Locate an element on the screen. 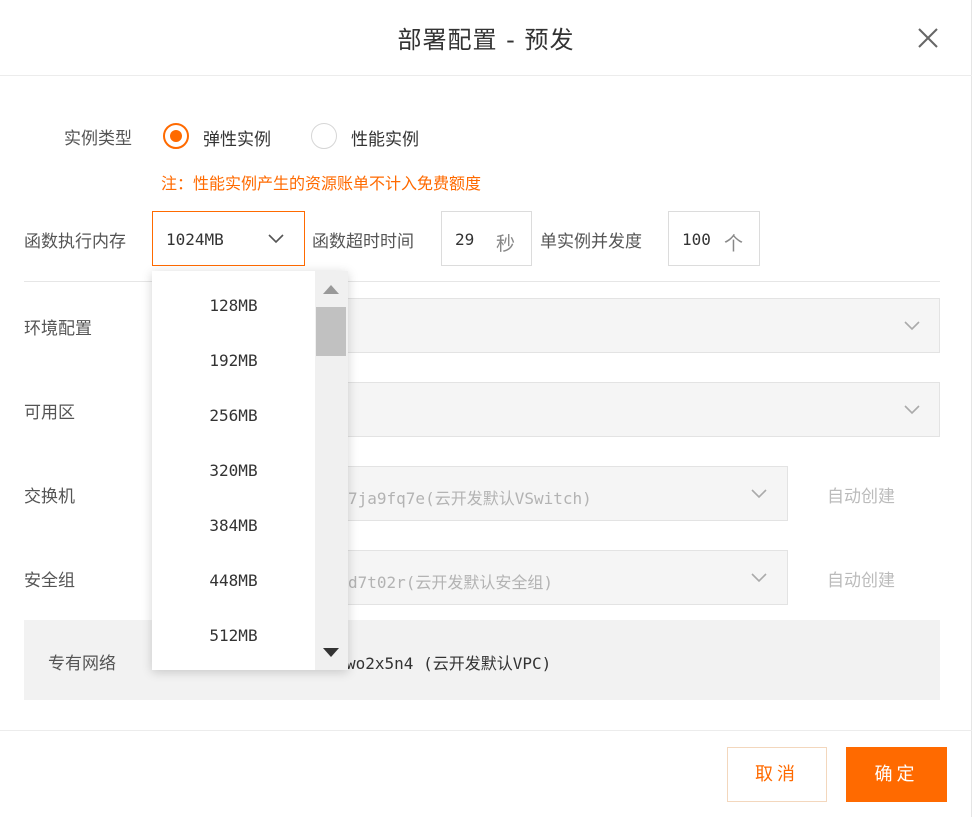  memory-select: 1024MB is located at coordinates (228, 238).